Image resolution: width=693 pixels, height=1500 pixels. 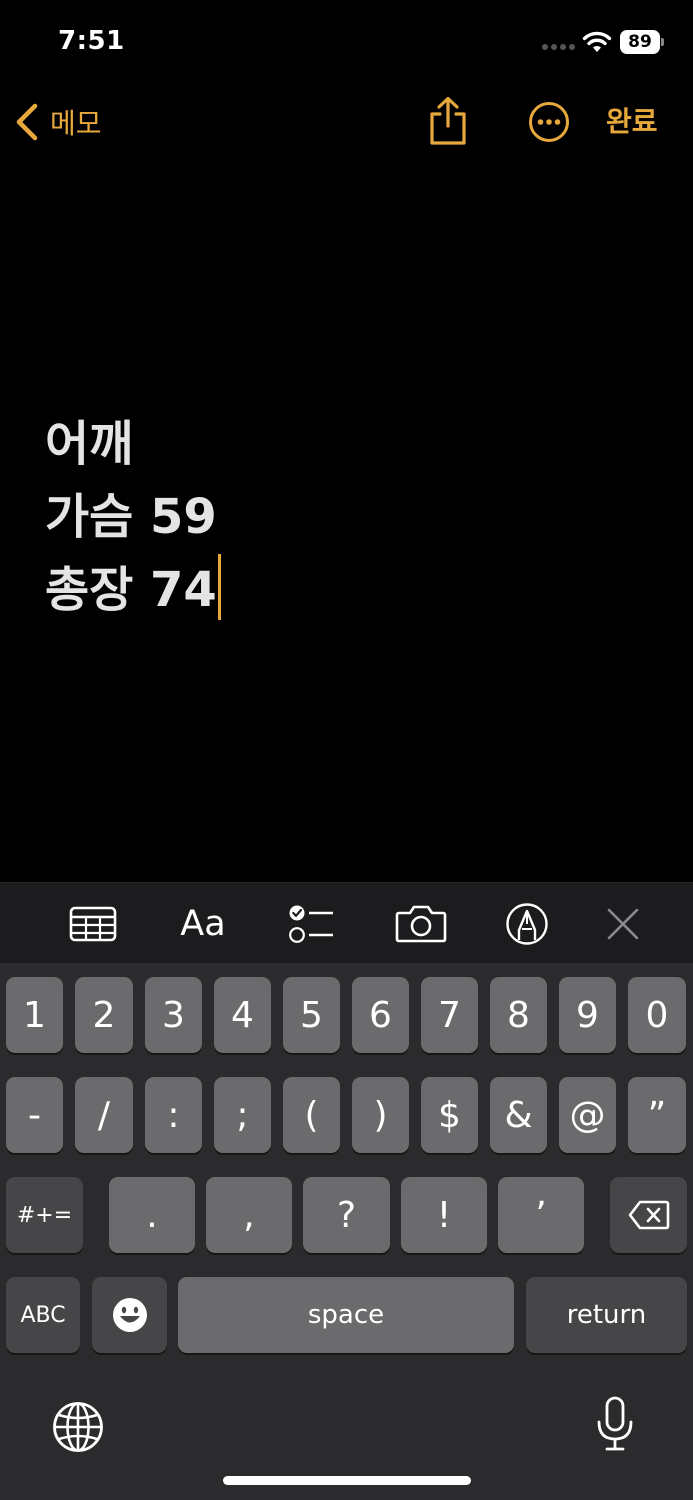 I want to click on table-button, so click(x=93, y=924).